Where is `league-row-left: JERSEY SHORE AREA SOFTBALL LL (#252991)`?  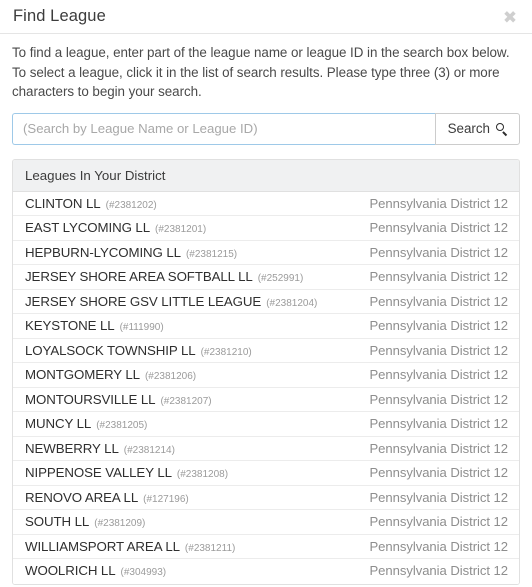 league-row-left: JERSEY SHORE AREA SOFTBALL LL (#252991) is located at coordinates (164, 276).